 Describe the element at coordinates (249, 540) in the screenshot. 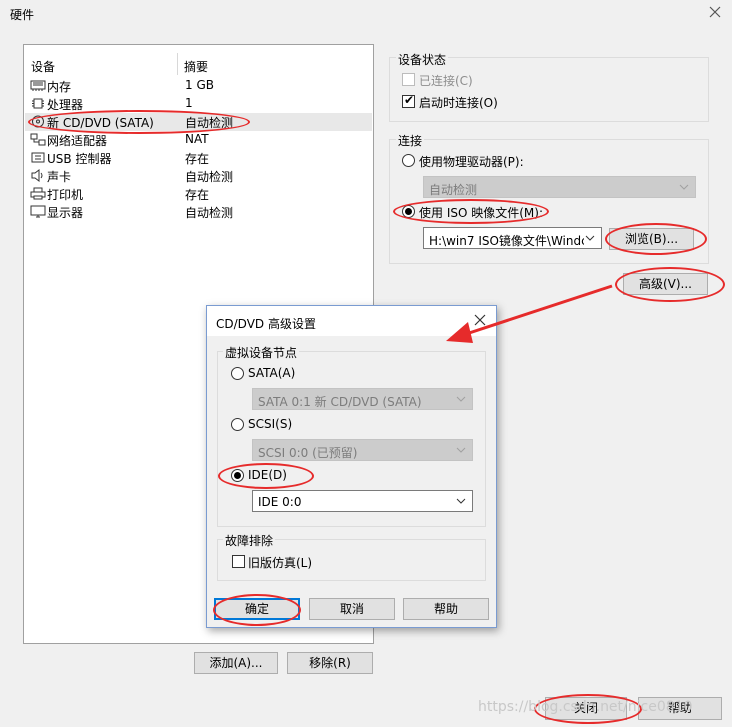

I see `troubleshoot-title: 故障排除` at that location.